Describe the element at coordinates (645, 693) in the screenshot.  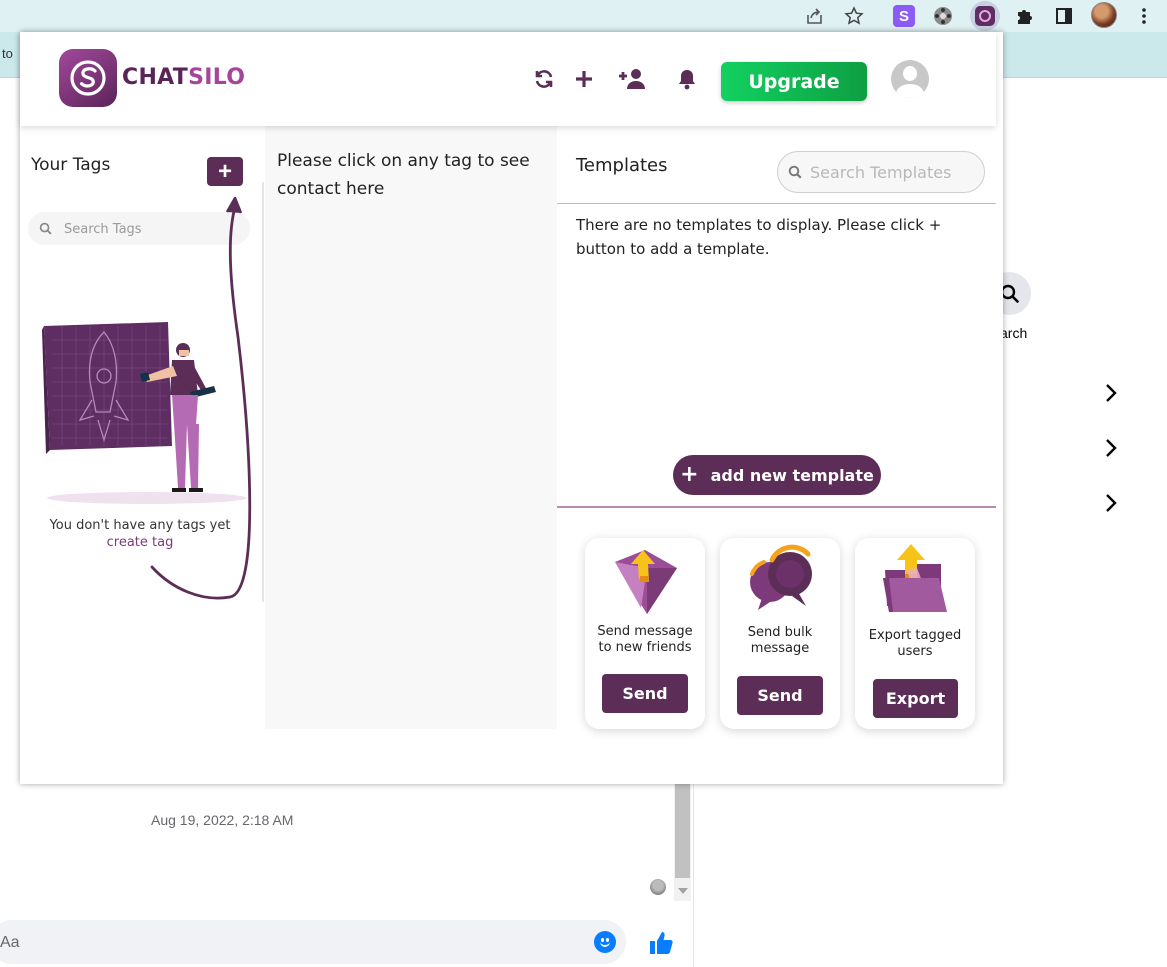
I see `send-to-new-friends-button: Send` at that location.